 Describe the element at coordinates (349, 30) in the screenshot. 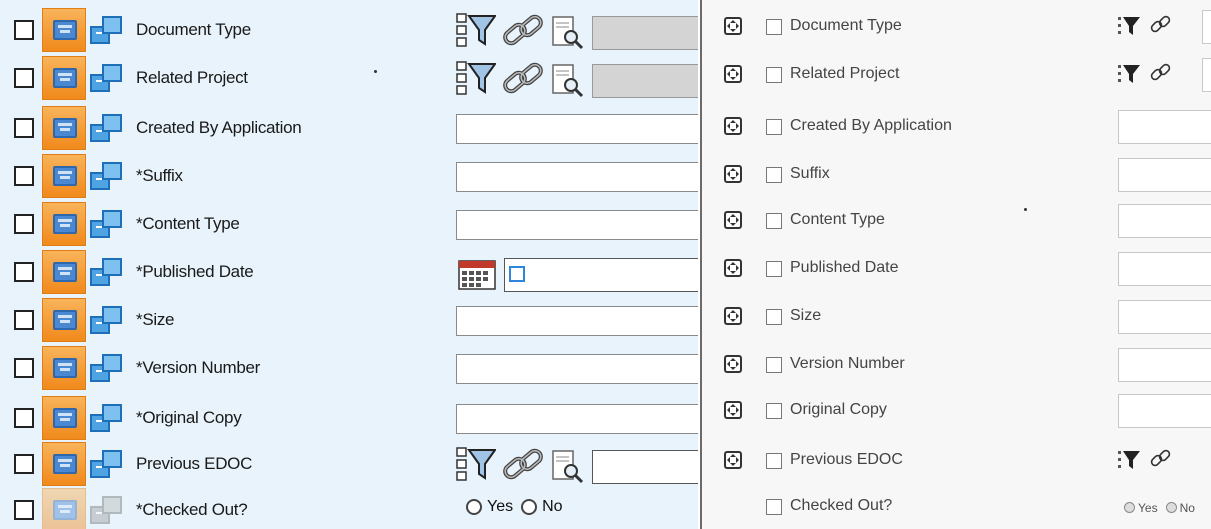

I see `form-row: Document Type` at that location.